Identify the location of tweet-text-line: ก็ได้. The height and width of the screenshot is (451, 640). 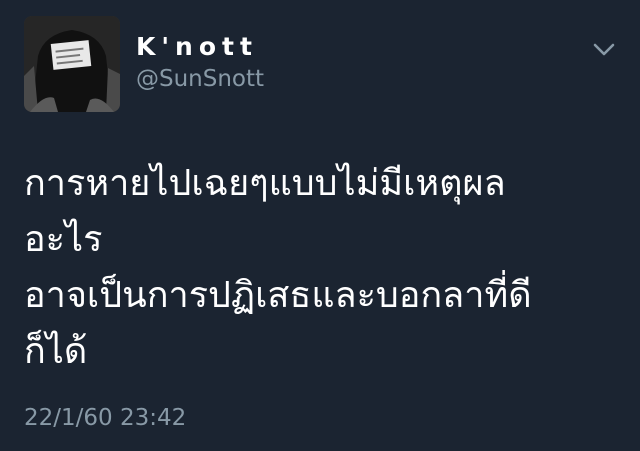
(56, 351).